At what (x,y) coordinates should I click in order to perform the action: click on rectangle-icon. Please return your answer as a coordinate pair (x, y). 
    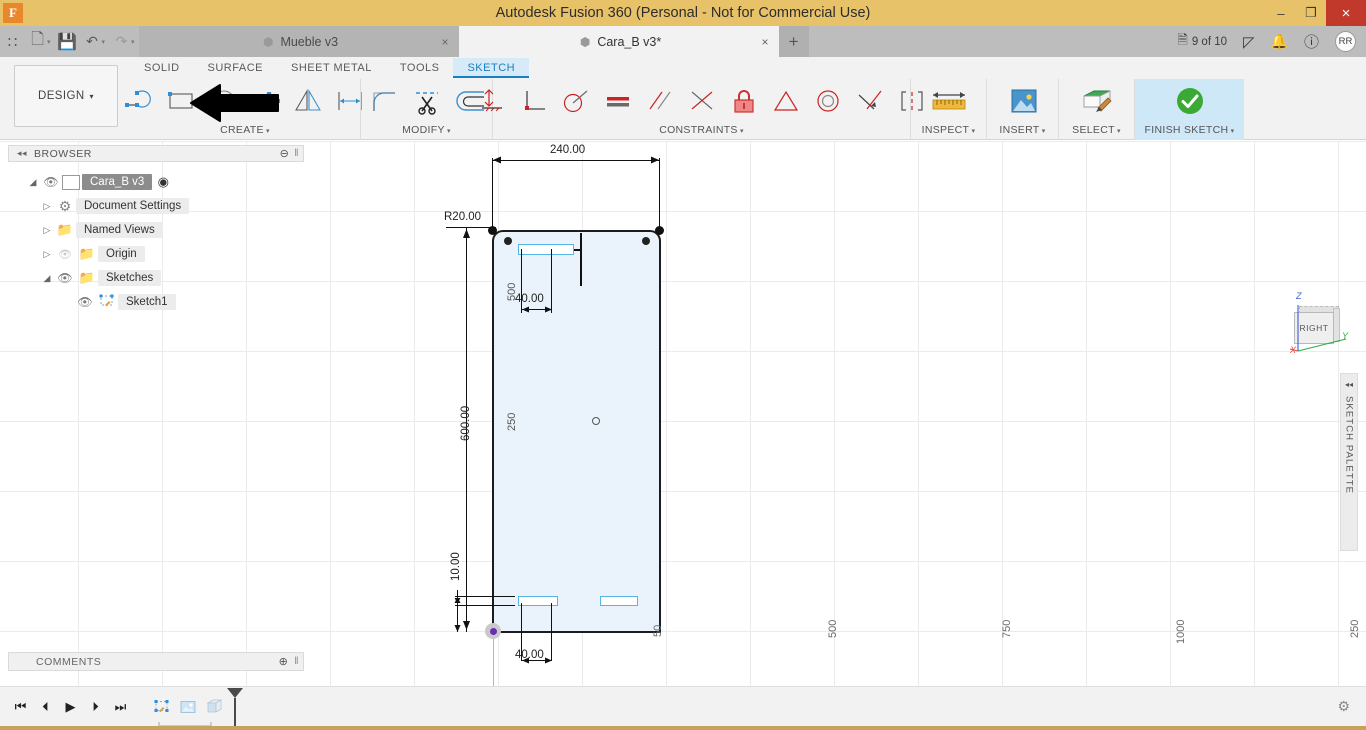
    Looking at the image, I should click on (182, 101).